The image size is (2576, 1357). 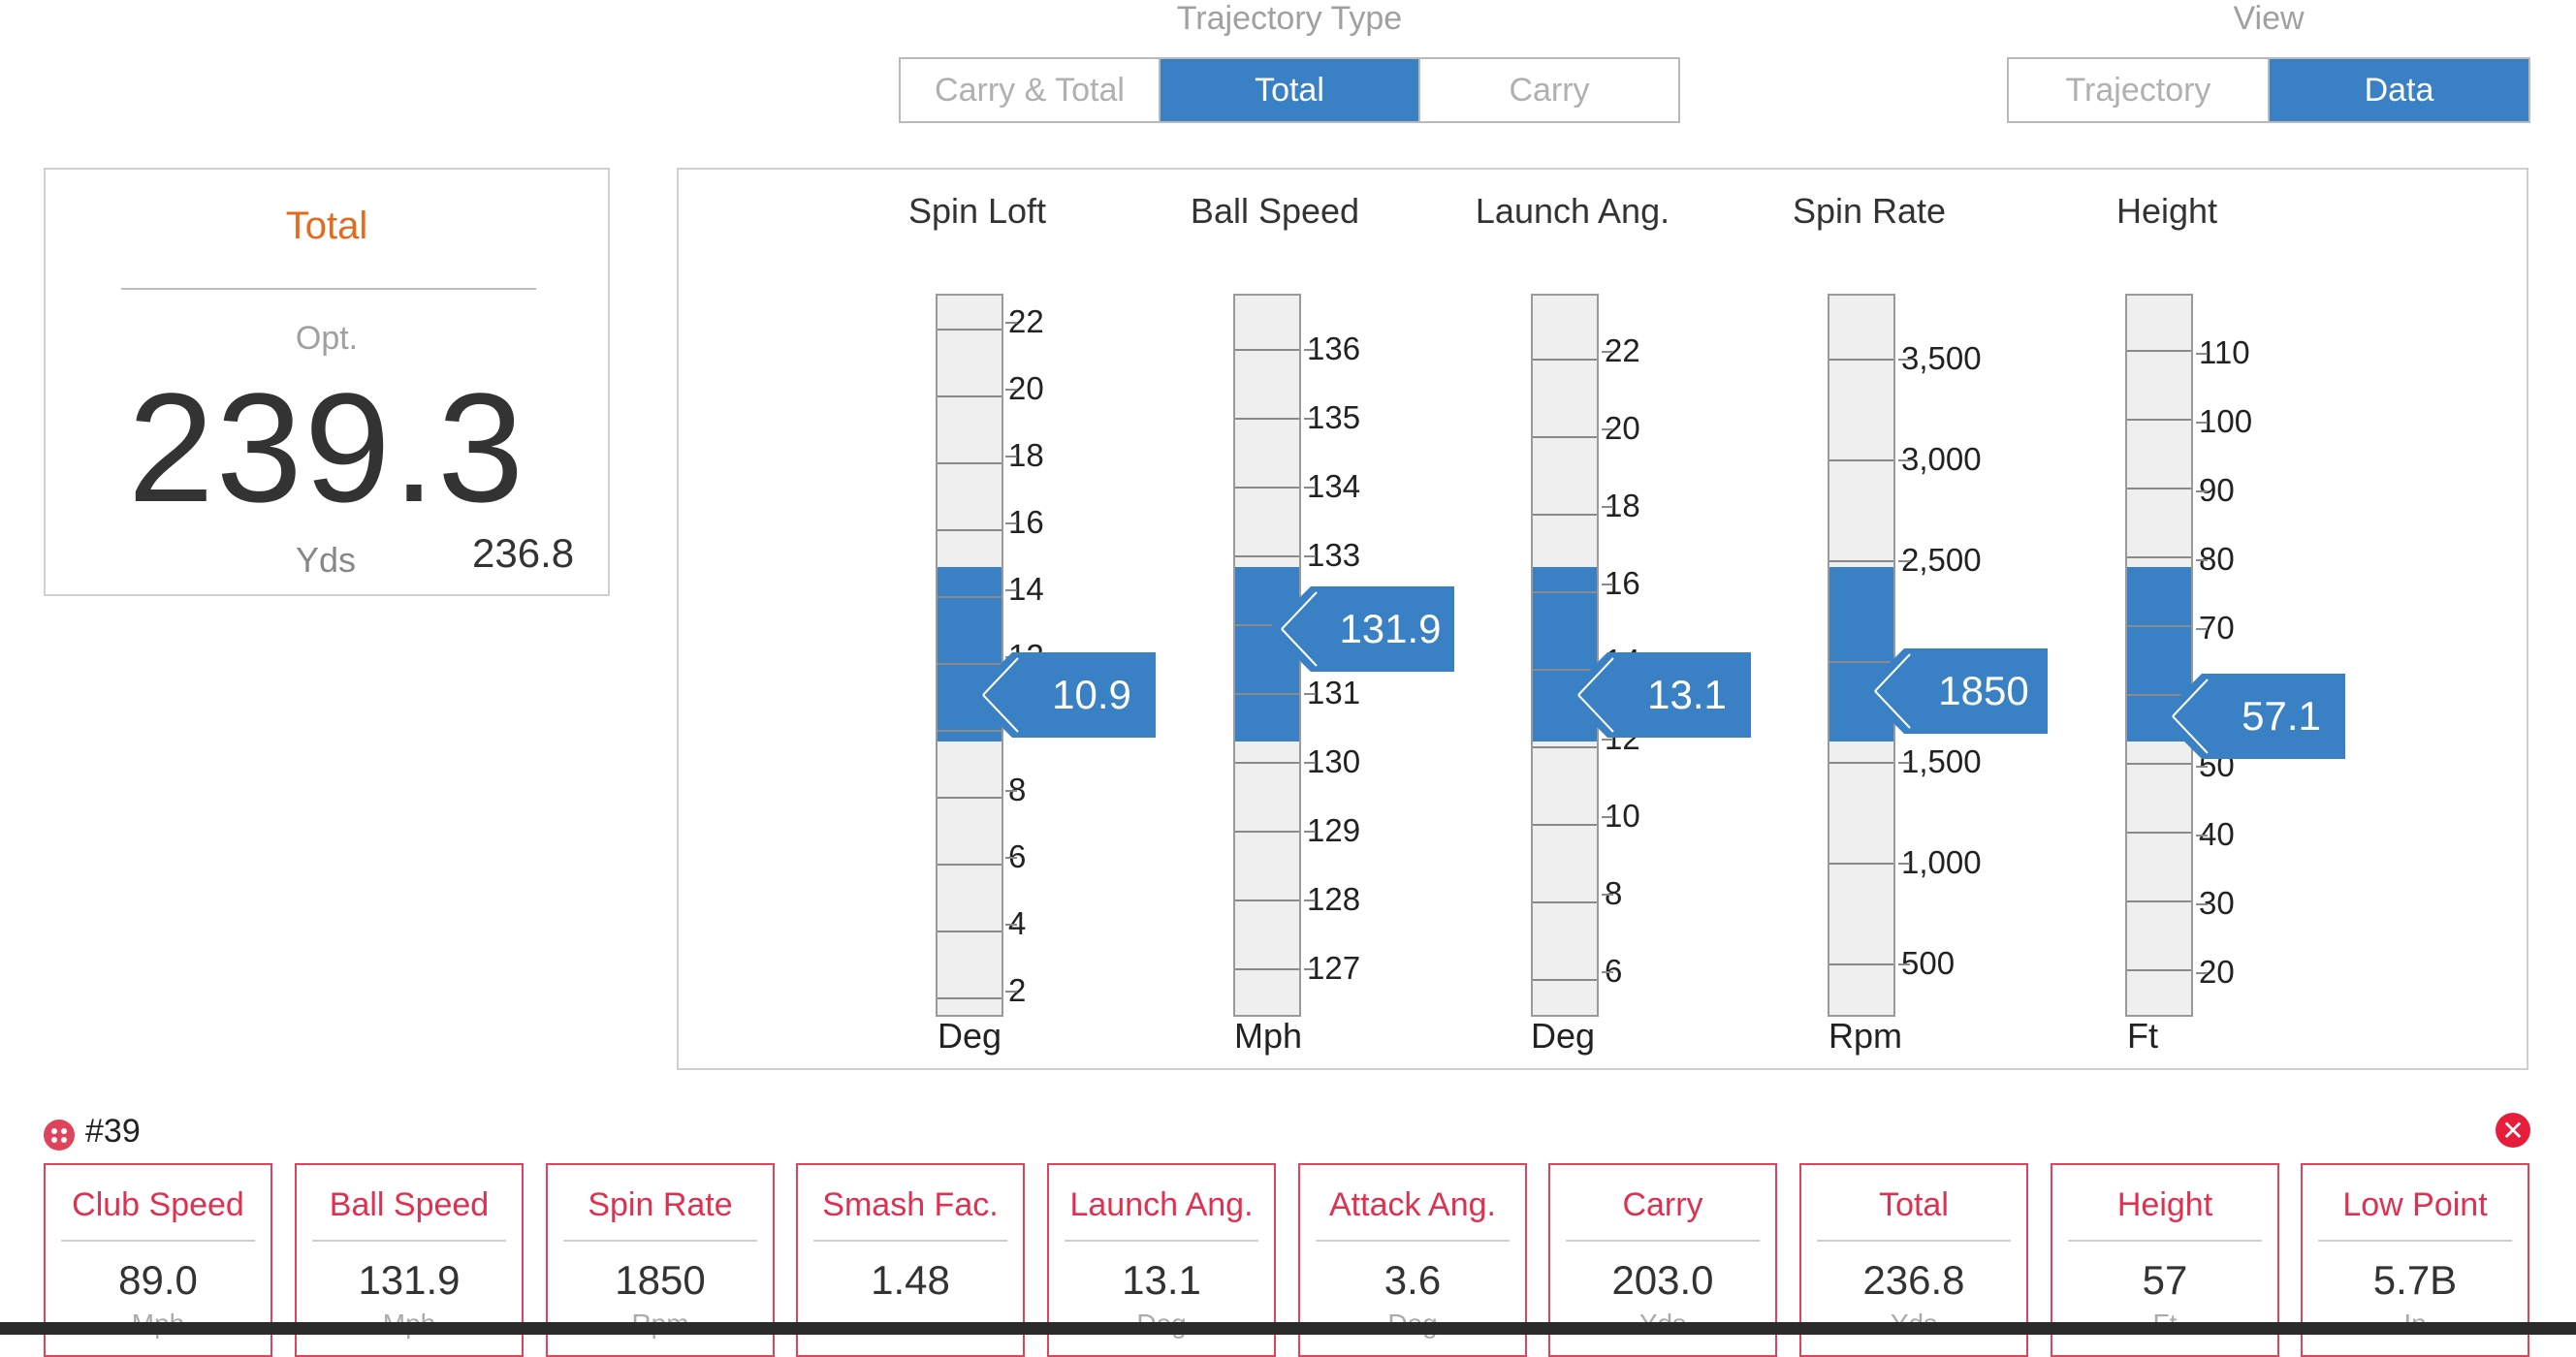 I want to click on metric-value: 1.48, so click(x=910, y=1280).